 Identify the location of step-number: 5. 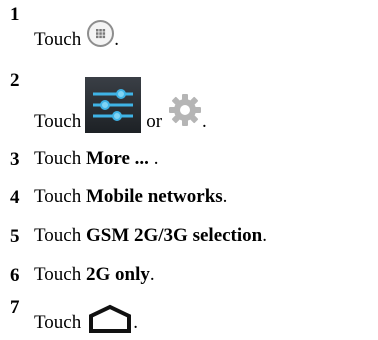
(15, 236).